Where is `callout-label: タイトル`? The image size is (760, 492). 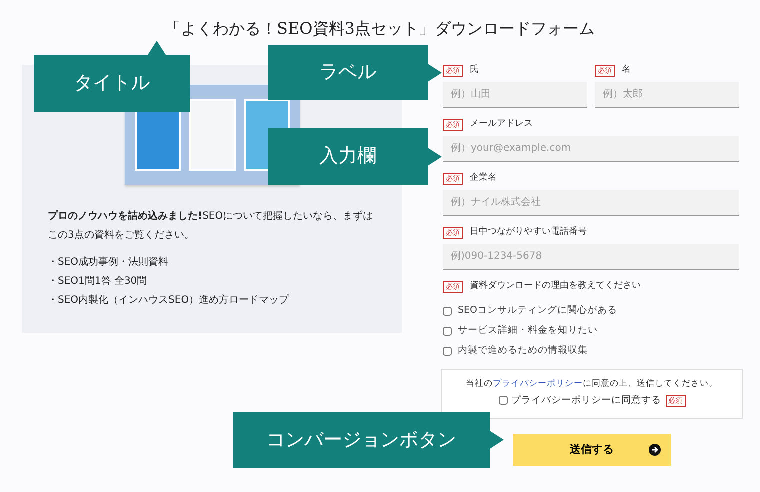 callout-label: タイトル is located at coordinates (112, 83).